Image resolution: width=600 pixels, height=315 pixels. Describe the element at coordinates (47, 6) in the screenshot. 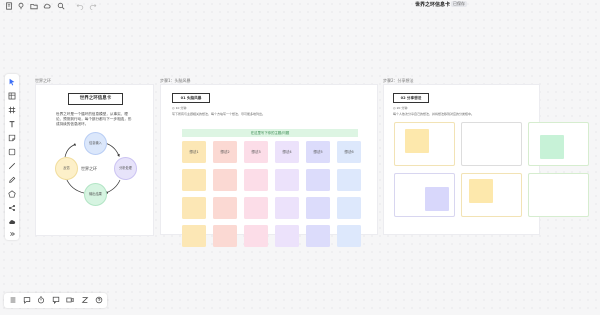

I see `cloud-icon` at that location.